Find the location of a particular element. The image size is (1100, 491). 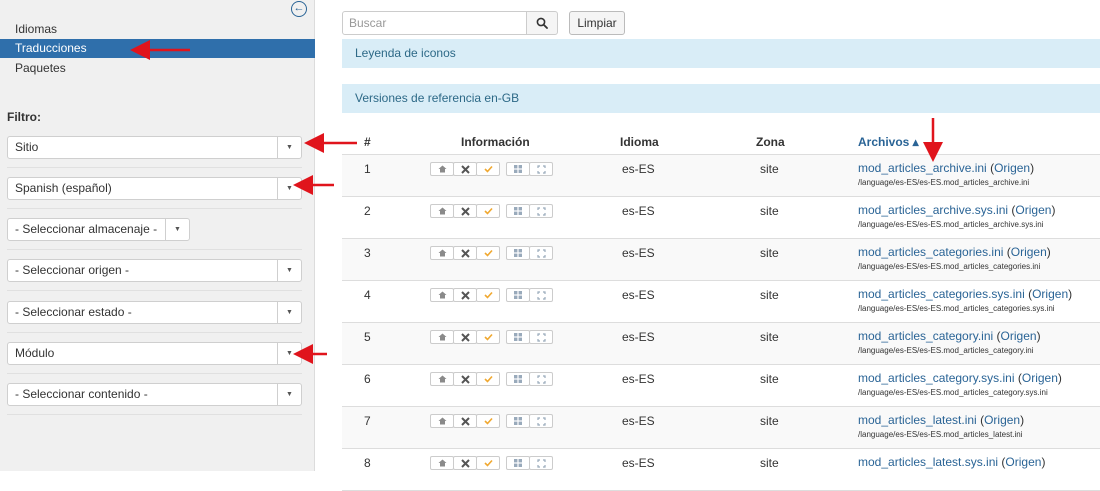

icon-legend-toggle: Leyenda de iconos is located at coordinates (721, 53).